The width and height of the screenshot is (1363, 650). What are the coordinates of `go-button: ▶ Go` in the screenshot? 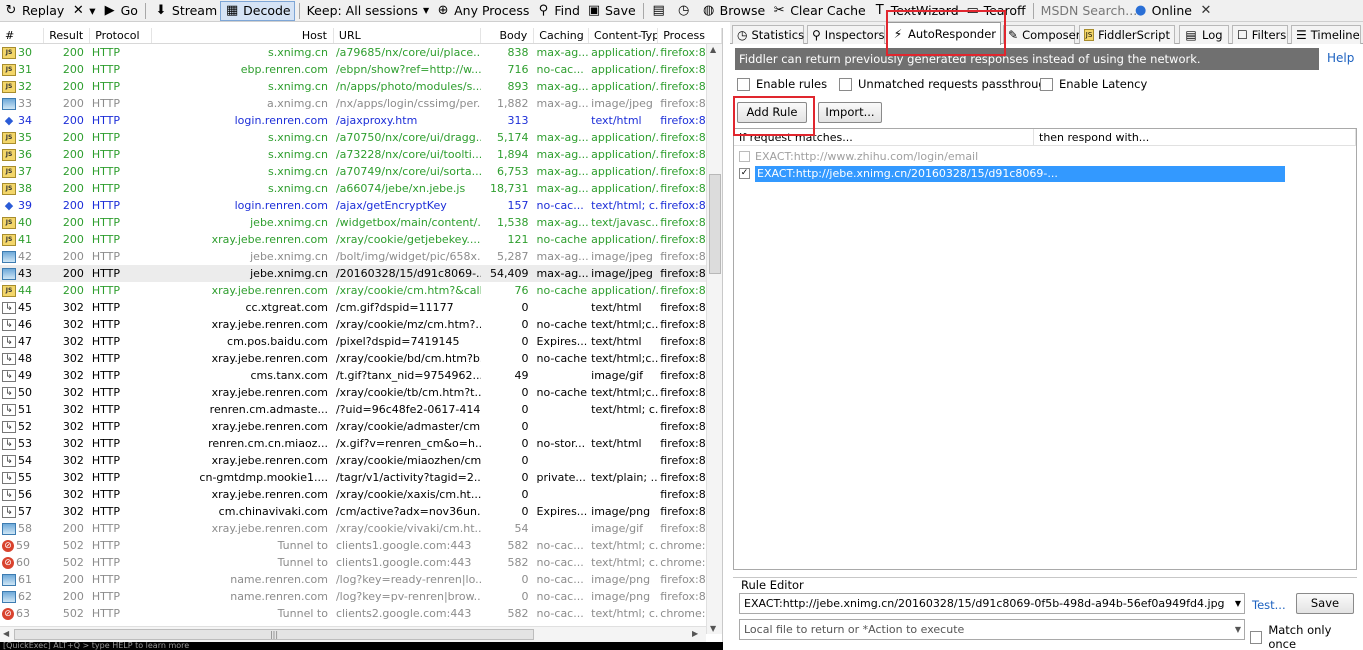 It's located at (120, 11).